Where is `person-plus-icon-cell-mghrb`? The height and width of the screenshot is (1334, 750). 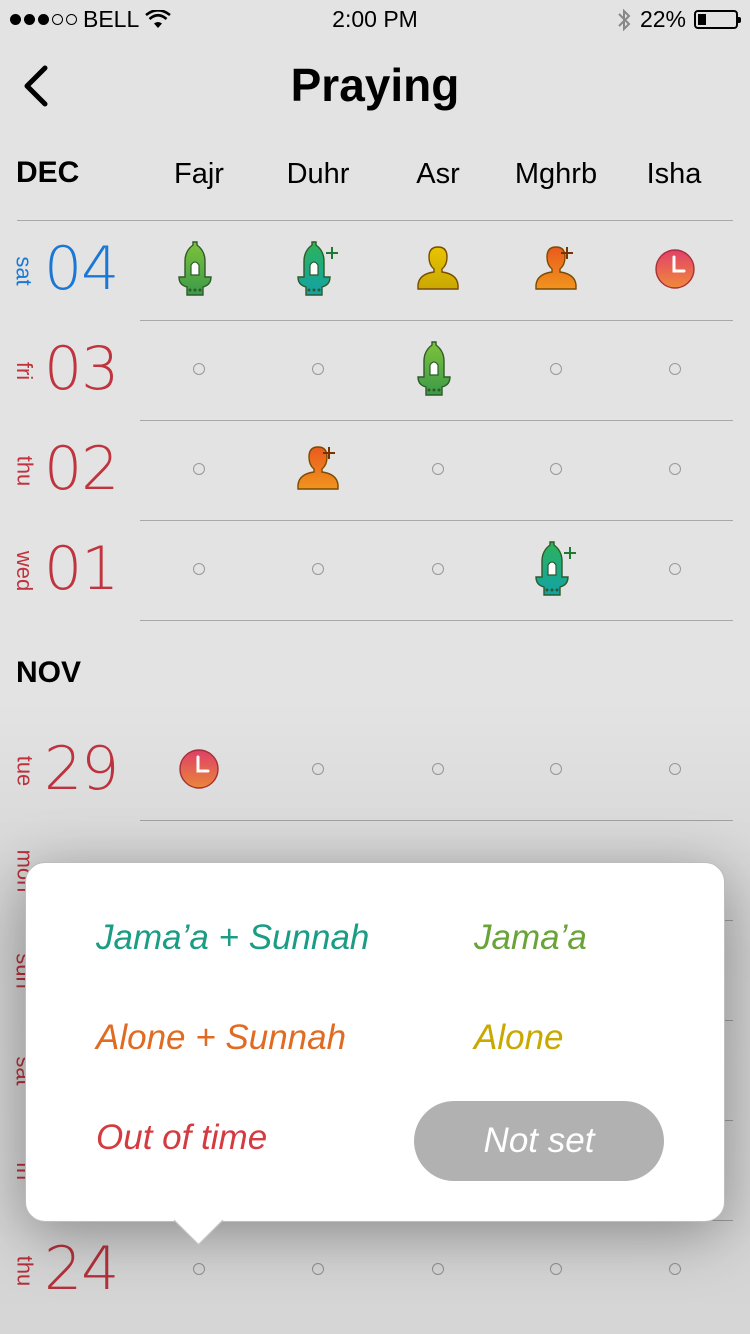
person-plus-icon-cell-mghrb is located at coordinates (556, 269).